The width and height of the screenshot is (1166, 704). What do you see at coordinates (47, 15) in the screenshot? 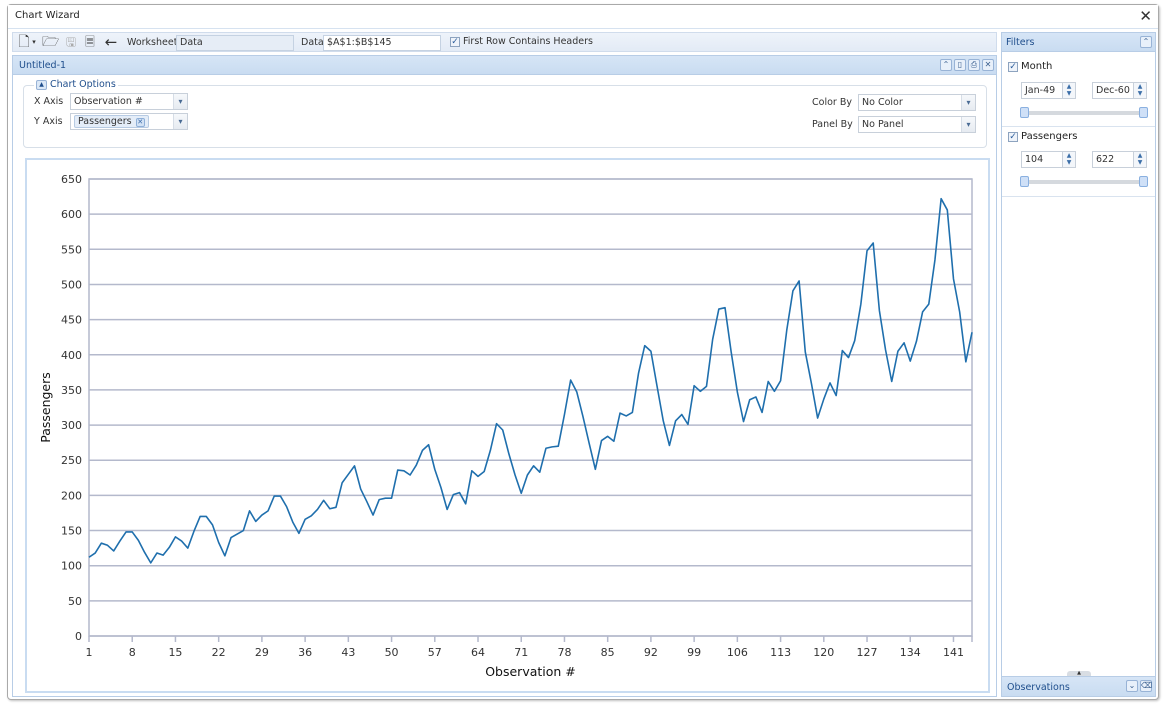
I see `window-title: Chart Wizard` at bounding box center [47, 15].